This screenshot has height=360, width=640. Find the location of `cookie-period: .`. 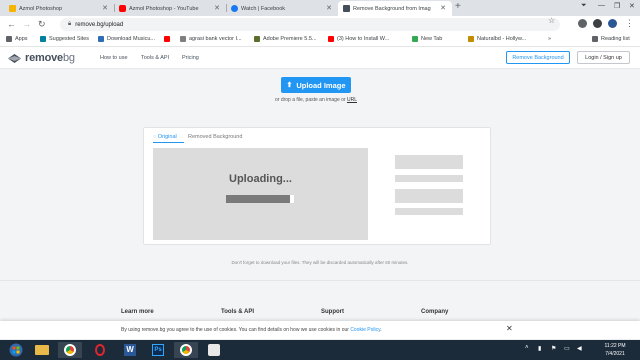

cookie-period: . is located at coordinates (381, 330).